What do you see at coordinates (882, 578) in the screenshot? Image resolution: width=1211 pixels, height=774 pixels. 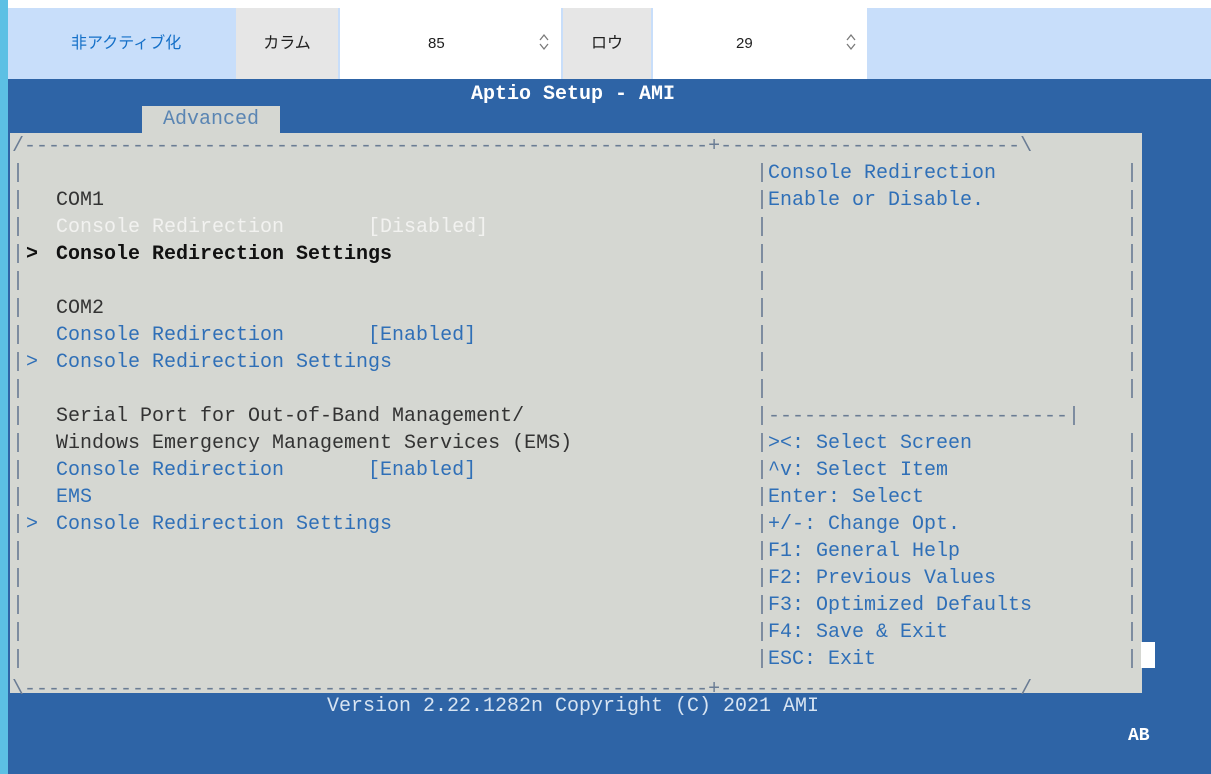 I see `key-hint: F2: Previous Values` at bounding box center [882, 578].